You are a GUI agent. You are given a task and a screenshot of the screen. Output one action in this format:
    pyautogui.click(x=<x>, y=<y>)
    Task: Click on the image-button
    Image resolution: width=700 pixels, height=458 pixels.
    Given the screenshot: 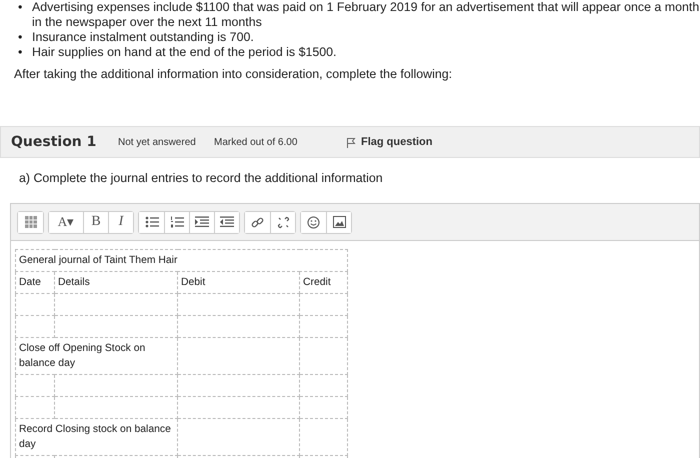 What is the action you would take?
    pyautogui.click(x=338, y=222)
    